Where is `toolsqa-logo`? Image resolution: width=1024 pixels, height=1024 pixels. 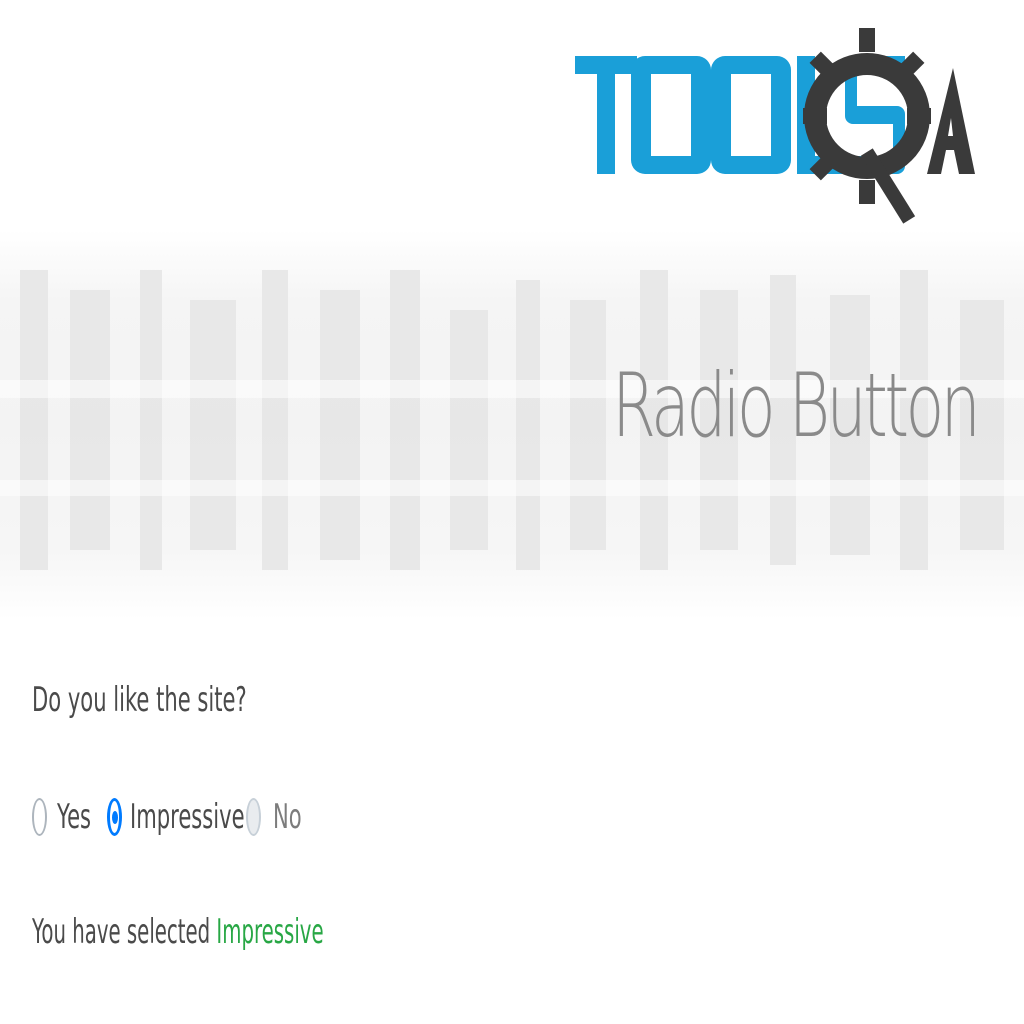 toolsqa-logo is located at coordinates (780, 133).